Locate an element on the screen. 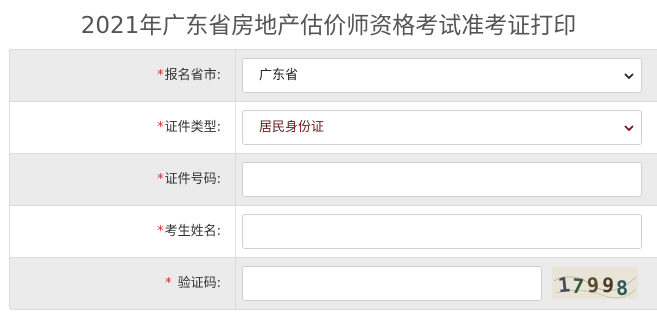 This screenshot has height=316, width=657. captcha-digit-5: 8 is located at coordinates (621, 287).